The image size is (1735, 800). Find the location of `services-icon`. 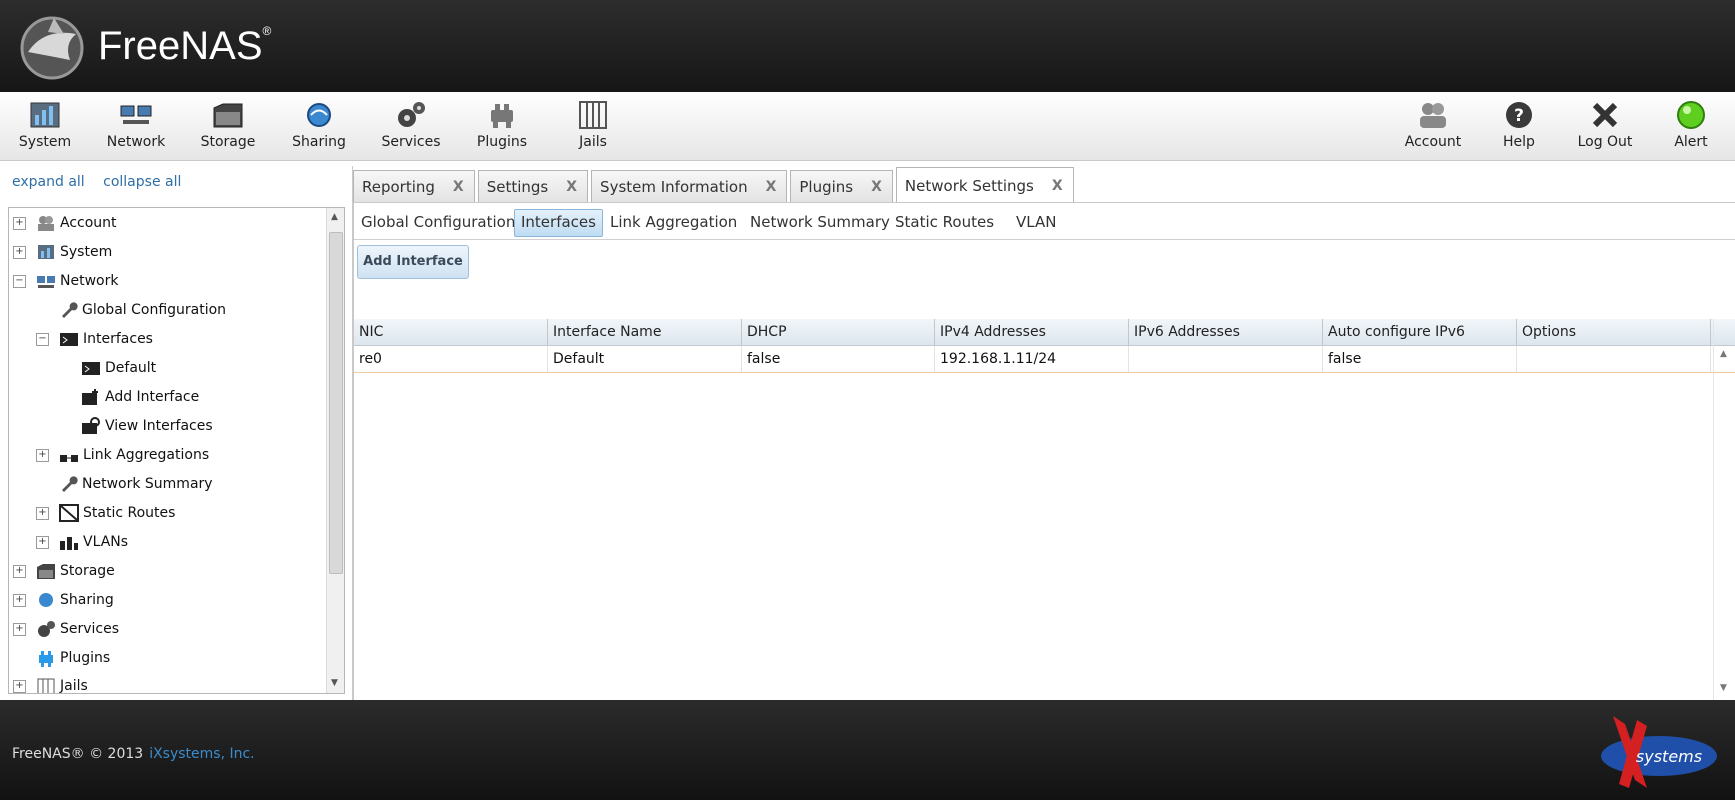

services-icon is located at coordinates (411, 114).